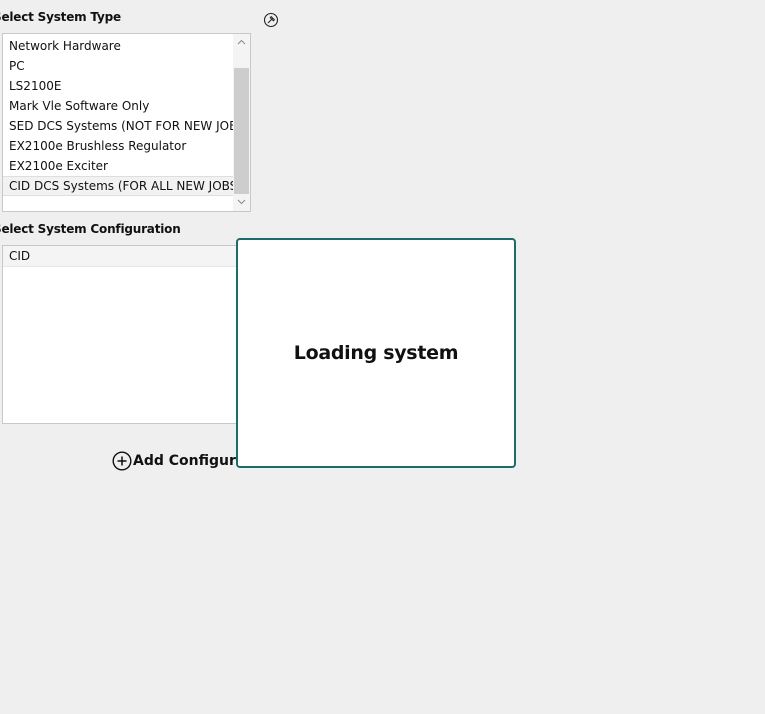 This screenshot has width=765, height=714. Describe the element at coordinates (241, 202) in the screenshot. I see `chevron-down-icon` at that location.